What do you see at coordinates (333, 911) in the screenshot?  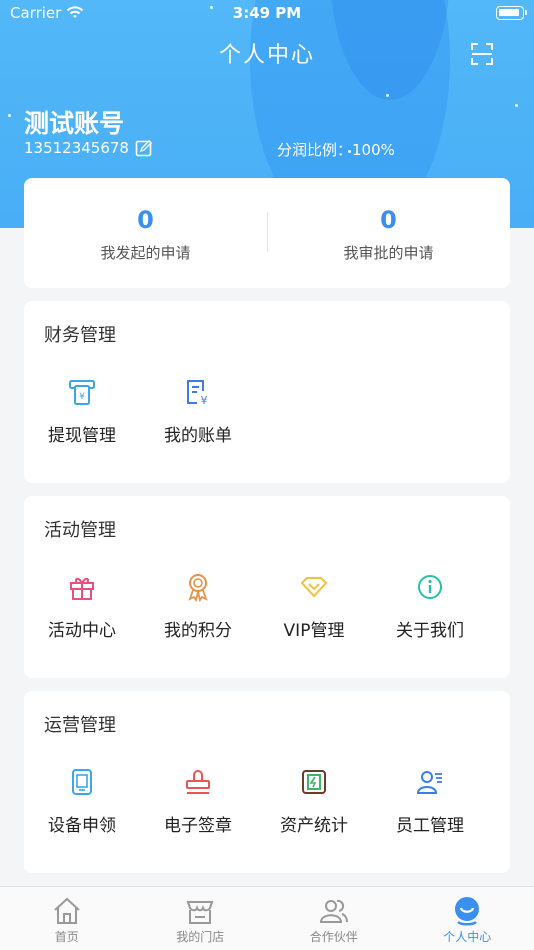 I see `partners-icon` at bounding box center [333, 911].